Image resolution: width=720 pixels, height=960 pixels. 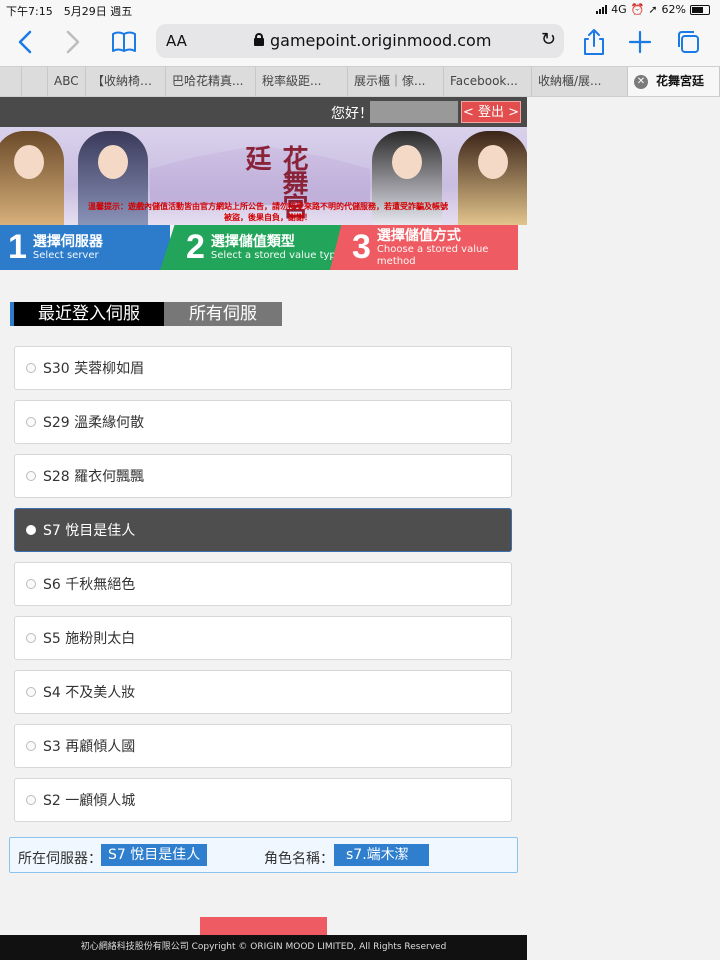 I want to click on tab-all-servers: 所有伺服, so click(x=223, y=314).